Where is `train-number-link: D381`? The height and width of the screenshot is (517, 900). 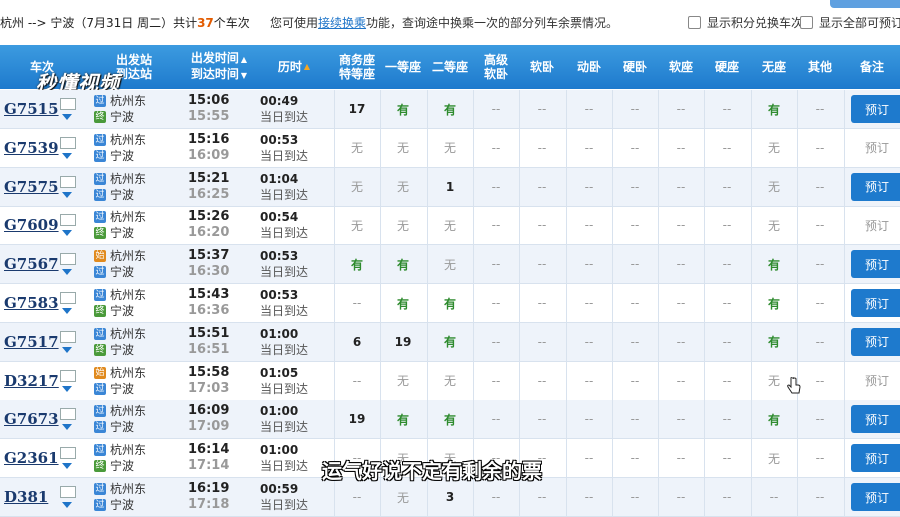 train-number-link: D381 is located at coordinates (26, 497).